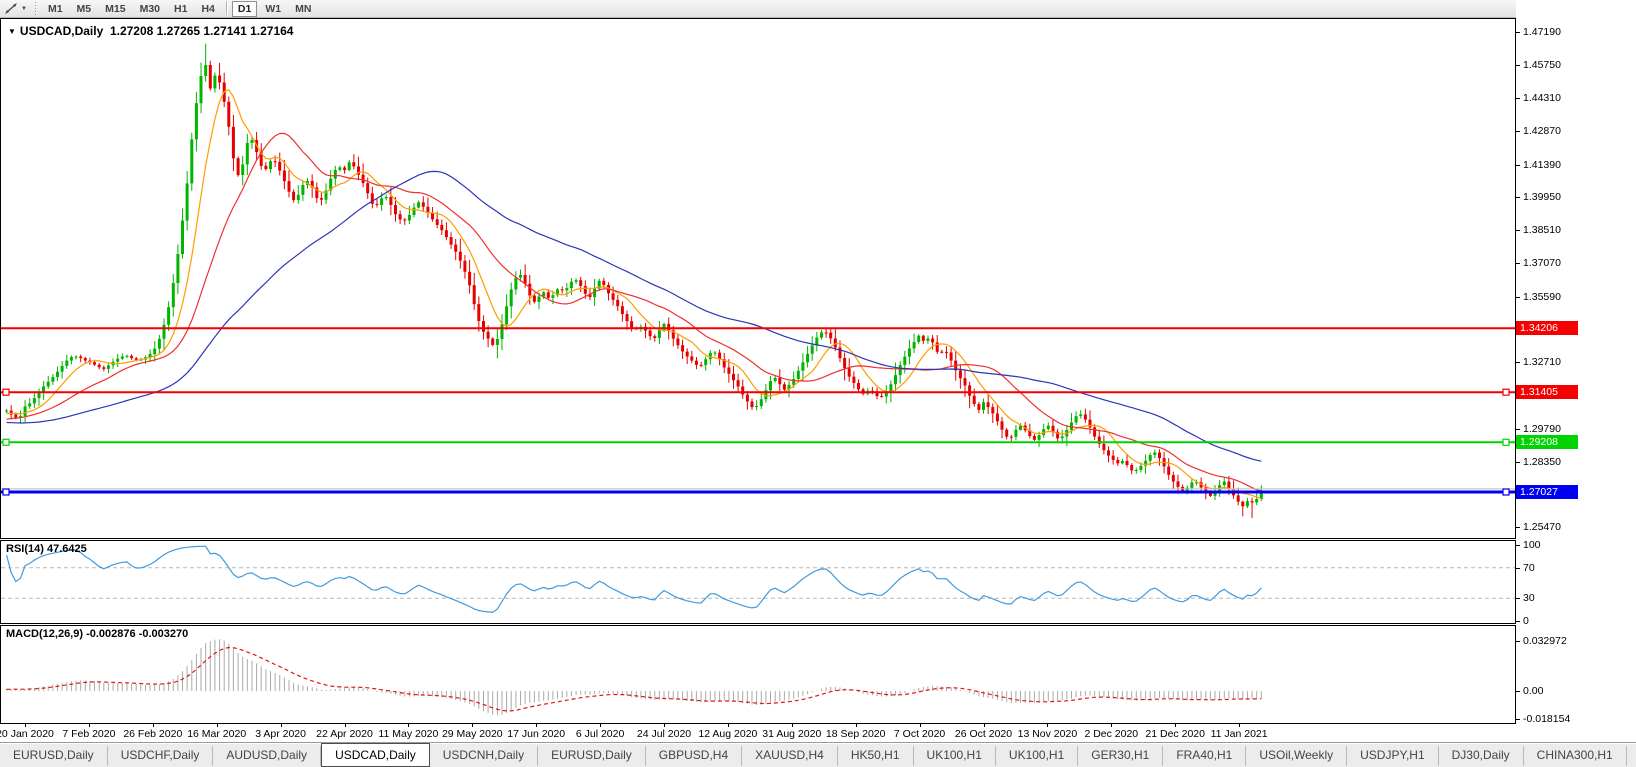 The image size is (1636, 767). Describe the element at coordinates (153, 734) in the screenshot. I see `date-label: 26 Feb 2020` at that location.